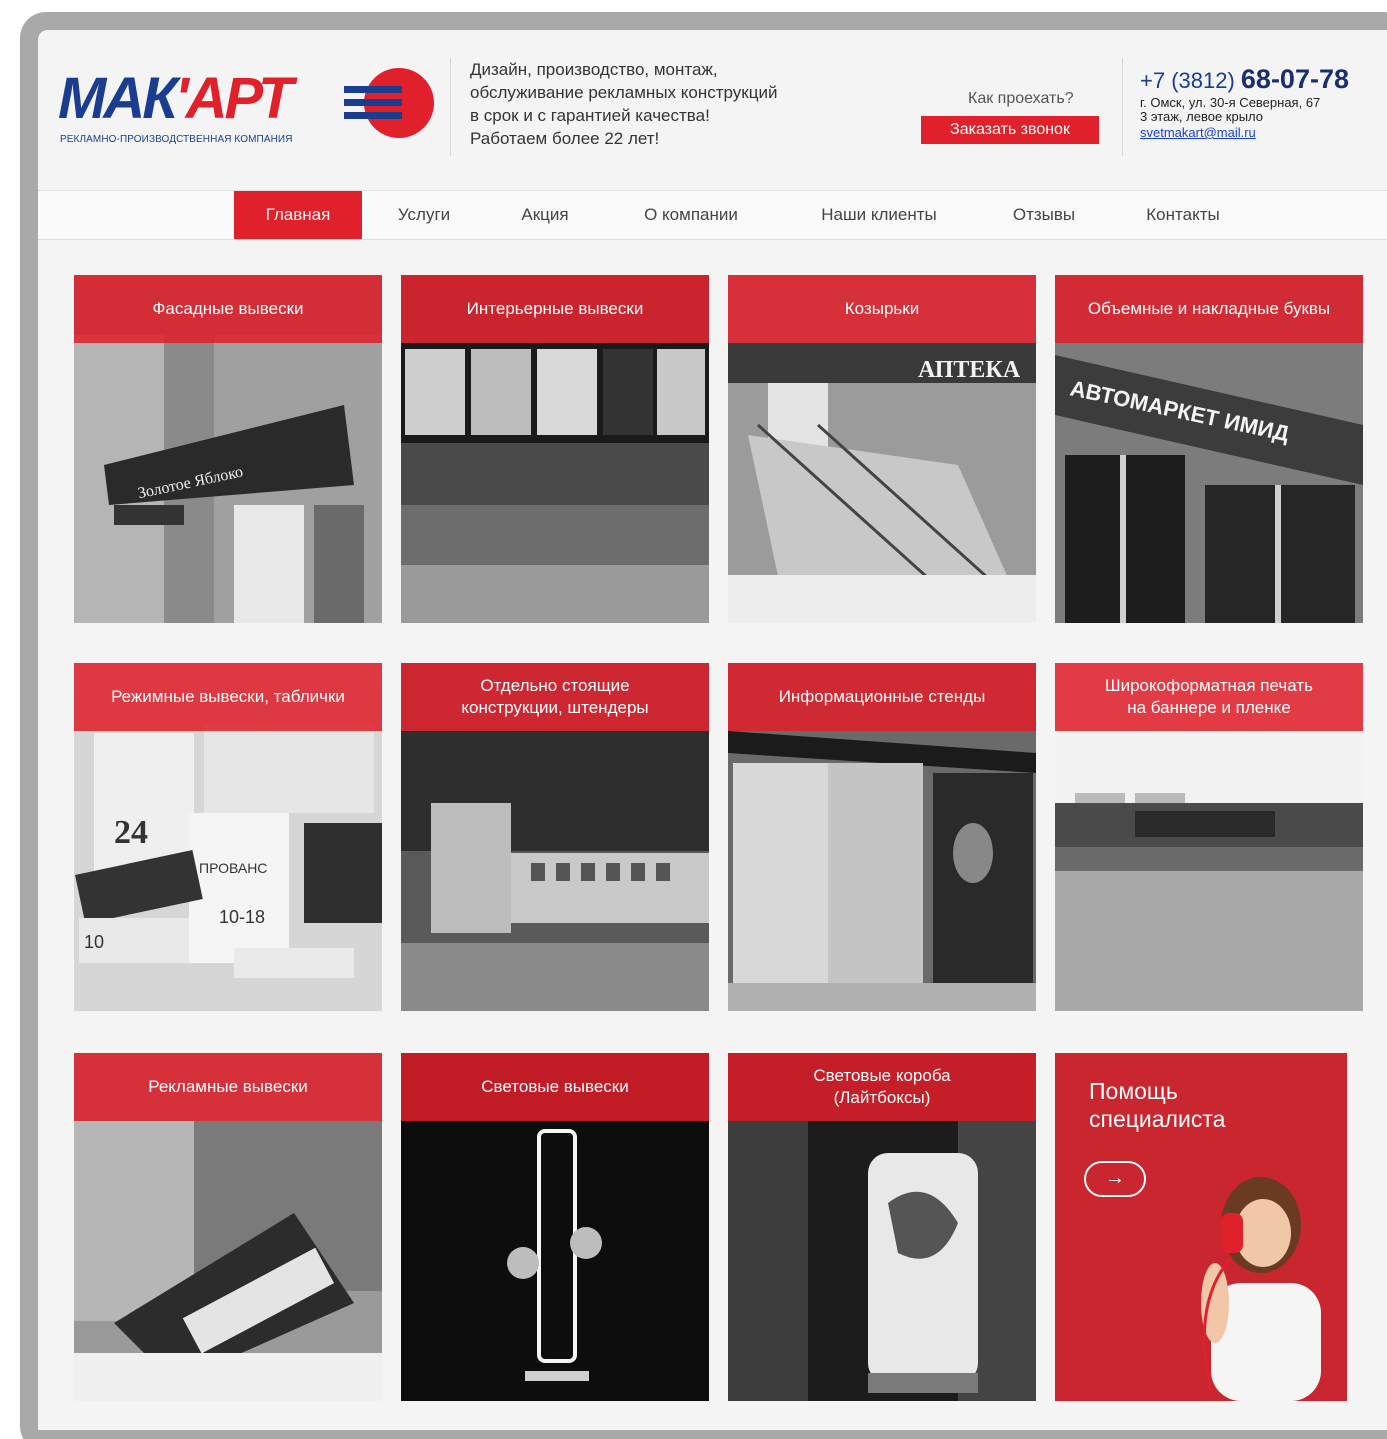 This screenshot has width=1387, height=1439. What do you see at coordinates (969, 370) in the screenshot?
I see `svg-text: АПТЕКА` at bounding box center [969, 370].